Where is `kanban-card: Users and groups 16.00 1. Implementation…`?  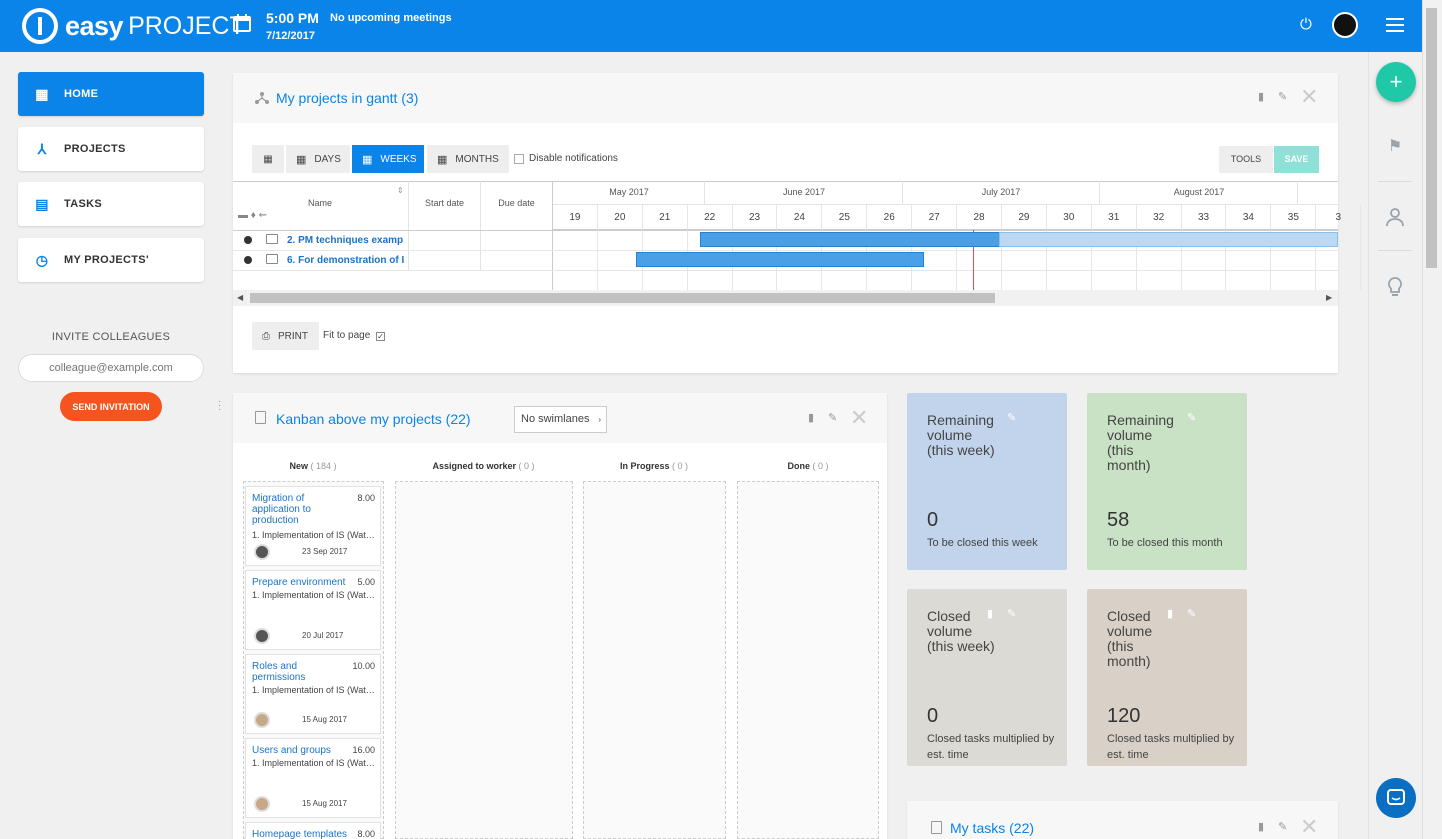 kanban-card: Users and groups 16.00 1. Implementation… is located at coordinates (313, 778).